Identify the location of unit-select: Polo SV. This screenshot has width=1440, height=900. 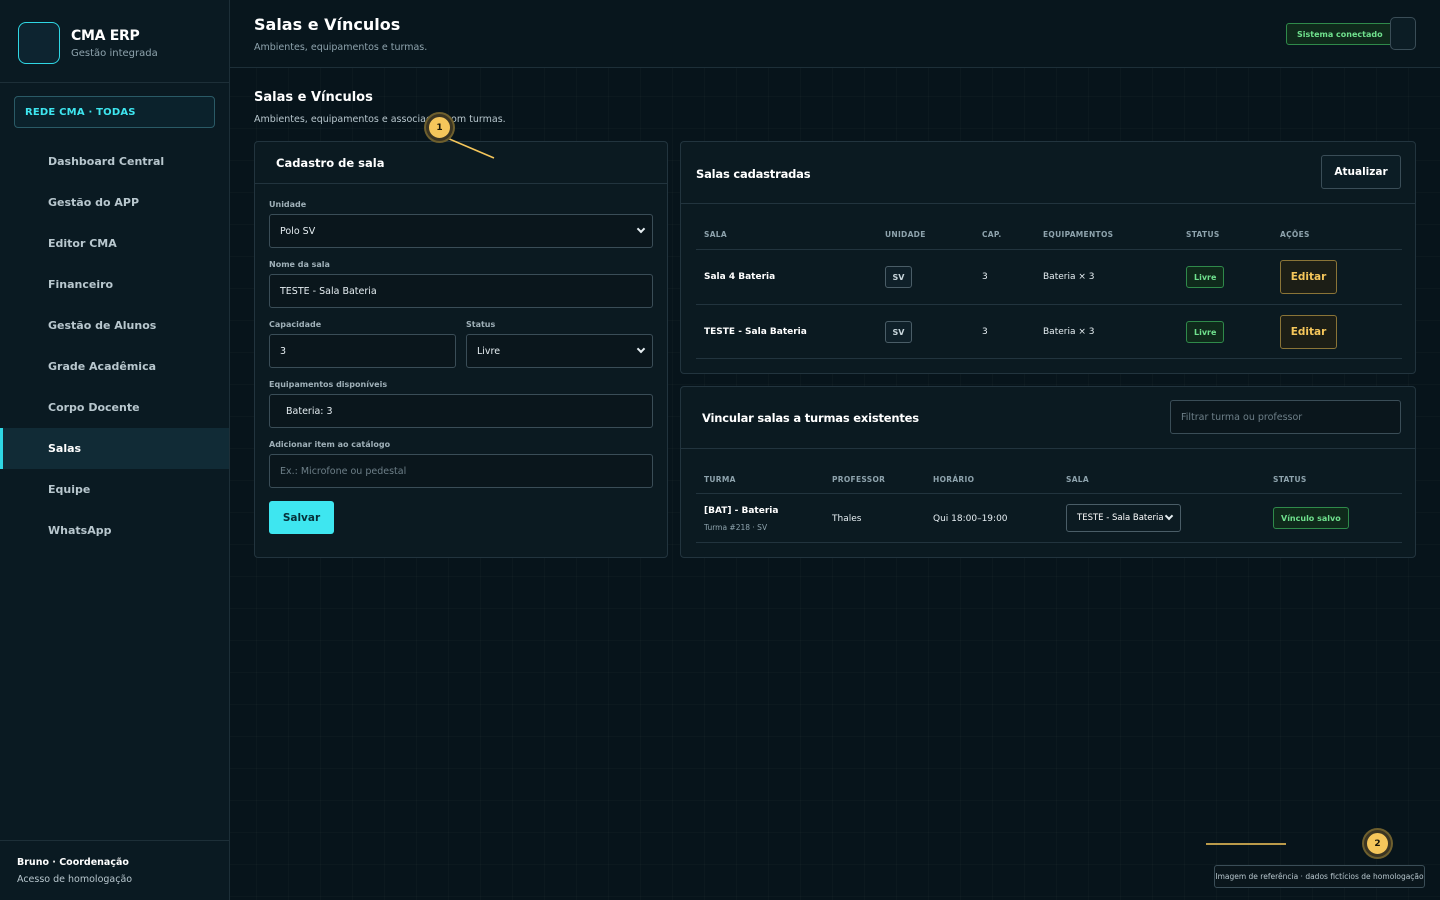
(461, 231).